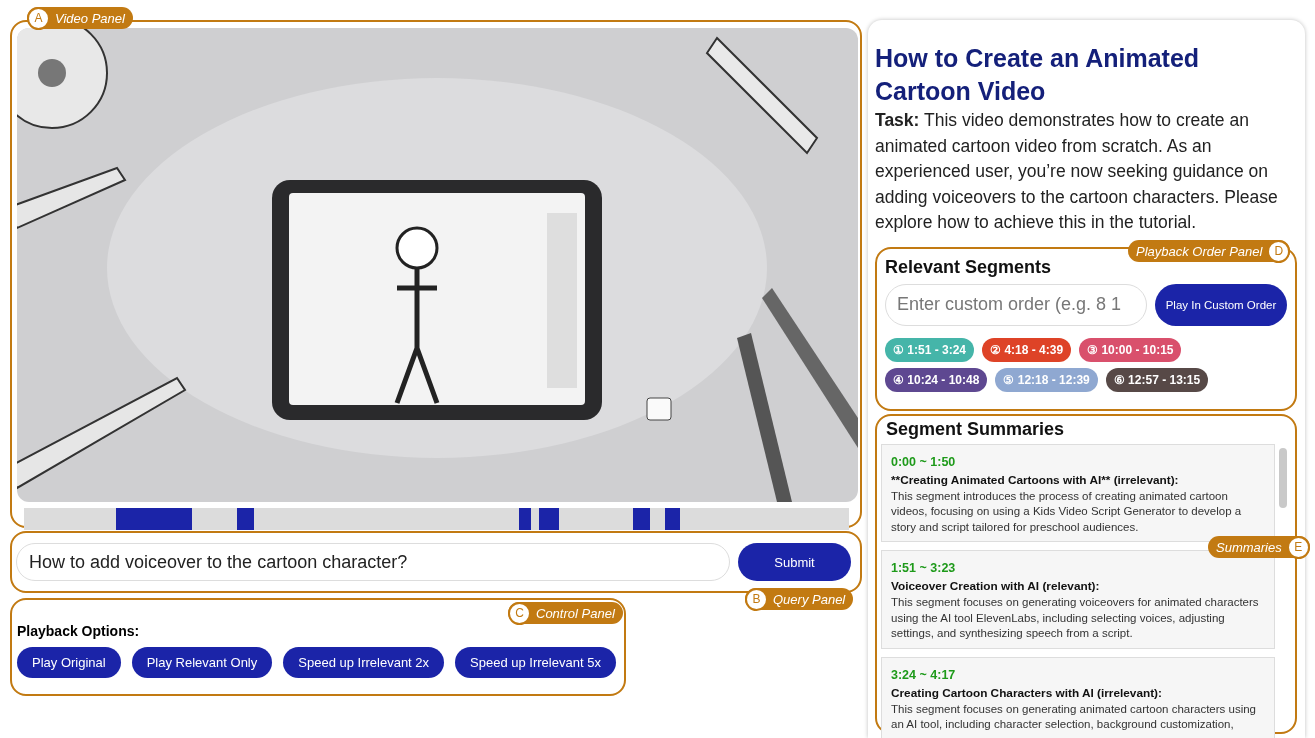  What do you see at coordinates (575, 613) in the screenshot?
I see `callout-text: Control Panel` at bounding box center [575, 613].